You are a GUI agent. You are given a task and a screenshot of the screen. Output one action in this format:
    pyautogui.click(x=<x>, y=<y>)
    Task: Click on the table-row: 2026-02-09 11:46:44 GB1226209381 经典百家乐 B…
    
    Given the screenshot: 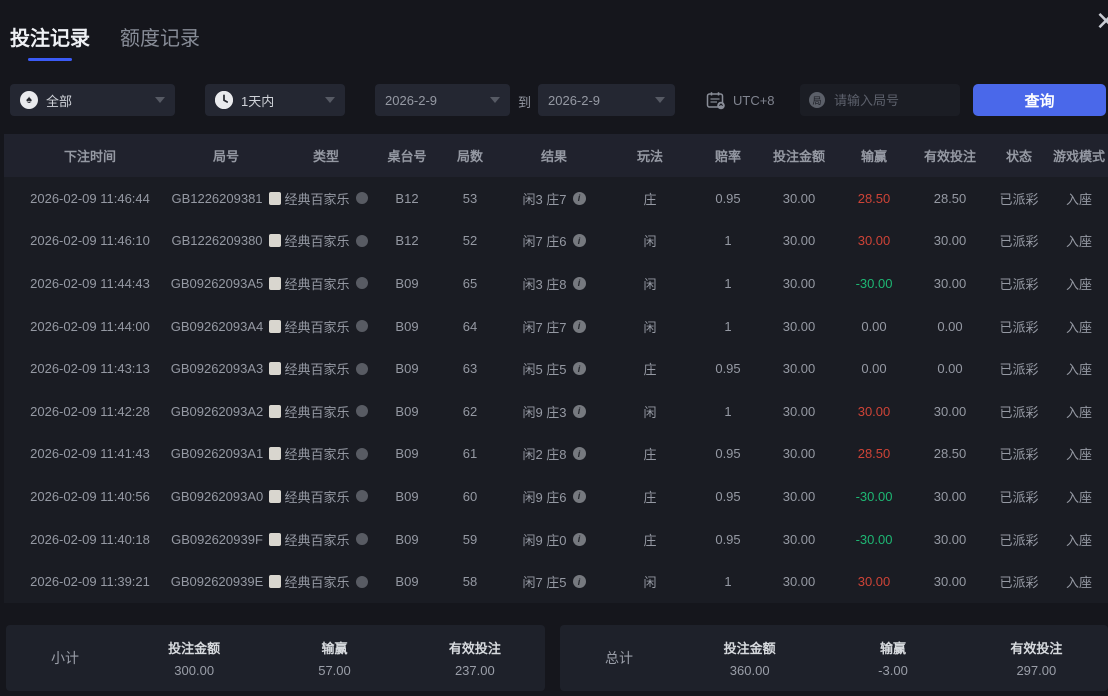 What is the action you would take?
    pyautogui.click(x=556, y=198)
    